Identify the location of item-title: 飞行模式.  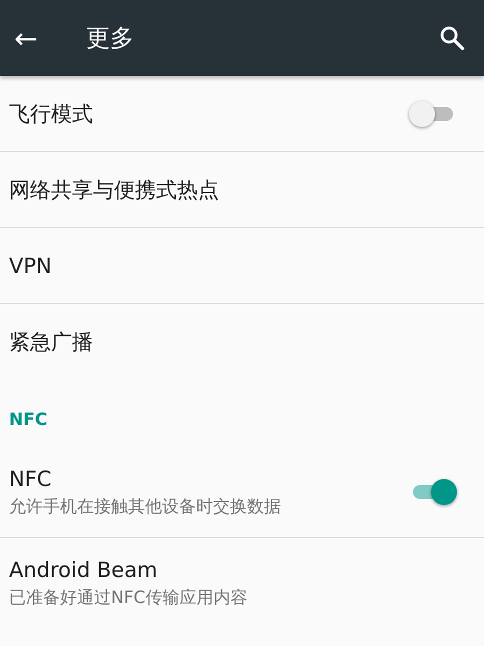
(51, 114).